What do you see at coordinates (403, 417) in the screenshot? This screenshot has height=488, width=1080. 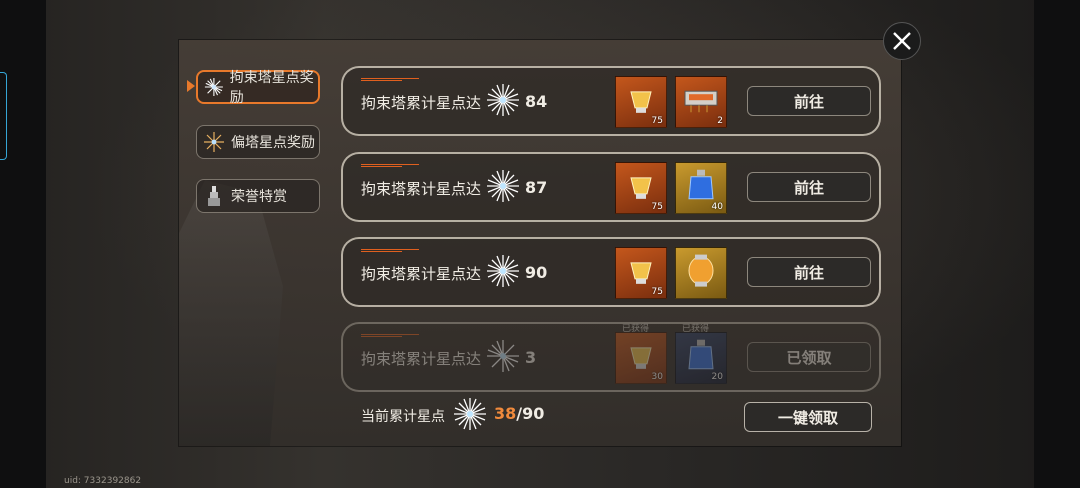 I see `current-stars-label: 当前累计星点` at bounding box center [403, 417].